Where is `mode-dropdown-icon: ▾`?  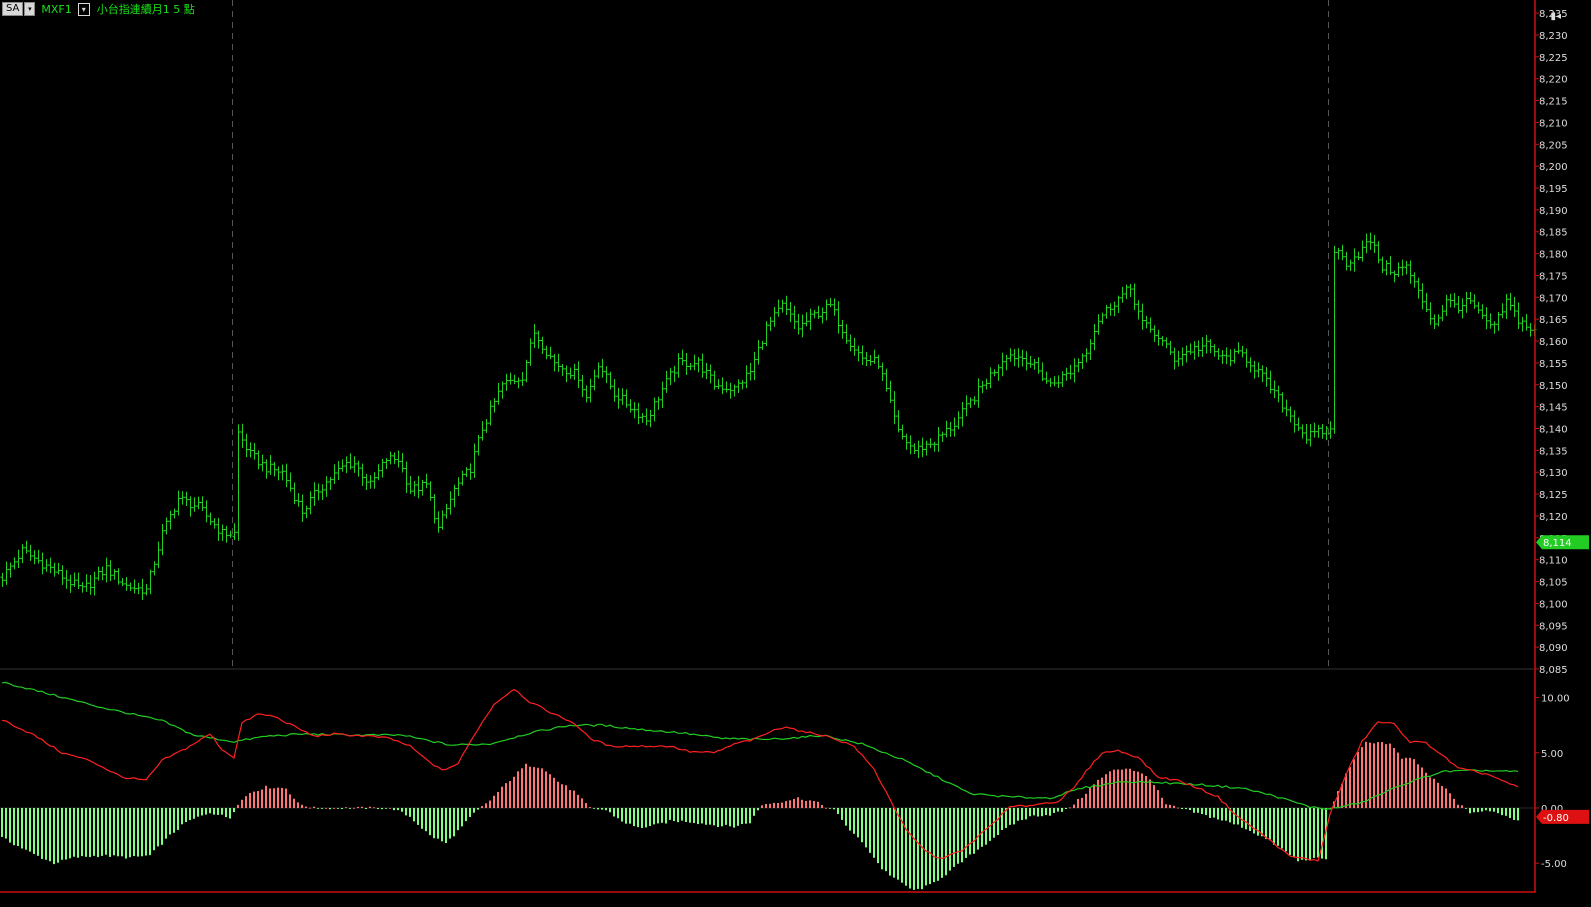
mode-dropdown-icon: ▾ is located at coordinates (30, 9).